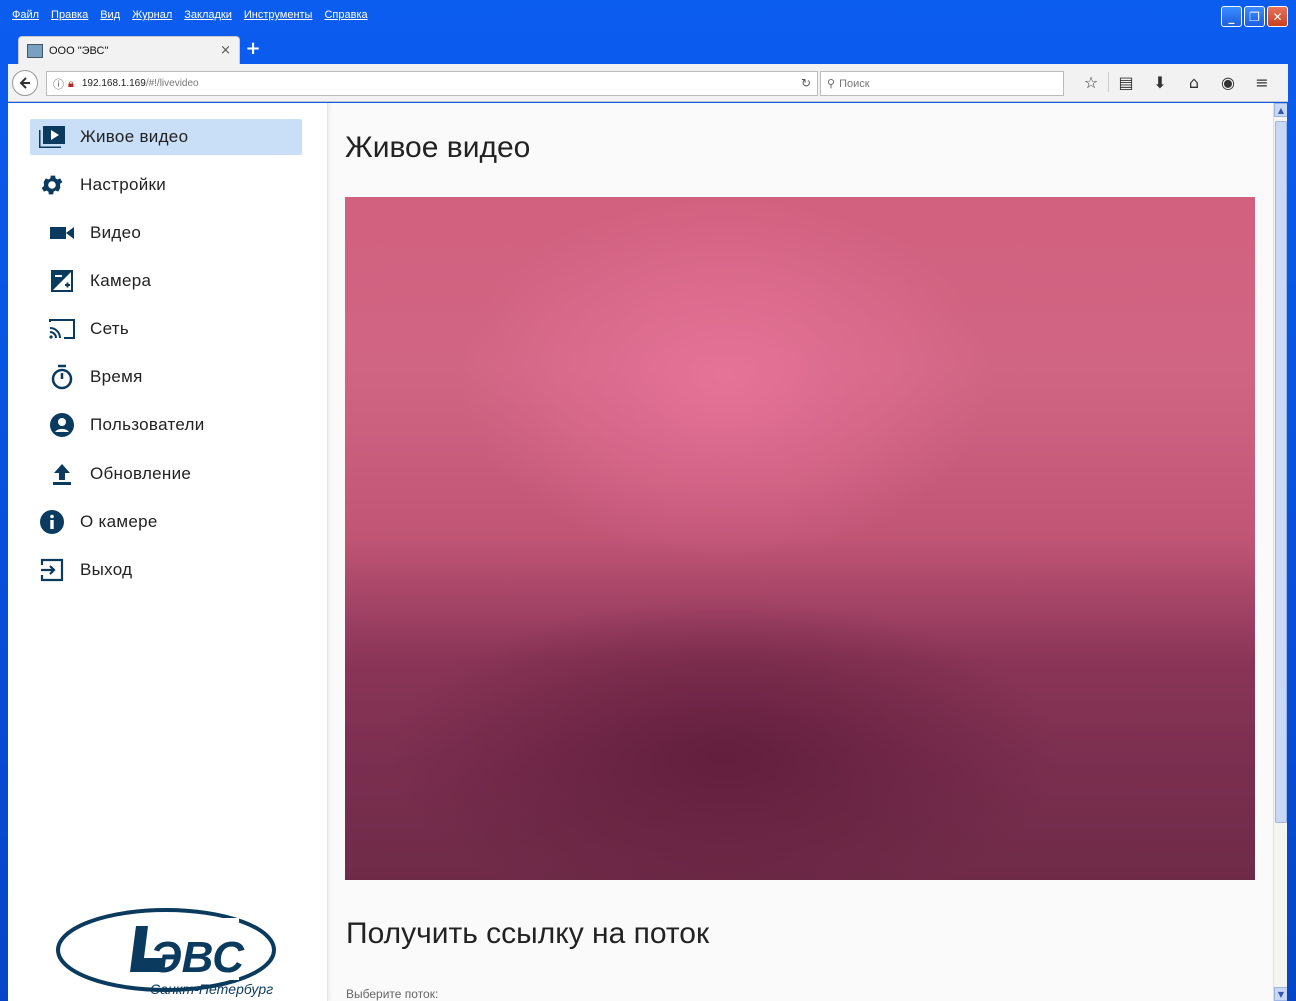 Image resolution: width=1296 pixels, height=1001 pixels. I want to click on sidebar-item-update: Обновление, so click(166, 474).